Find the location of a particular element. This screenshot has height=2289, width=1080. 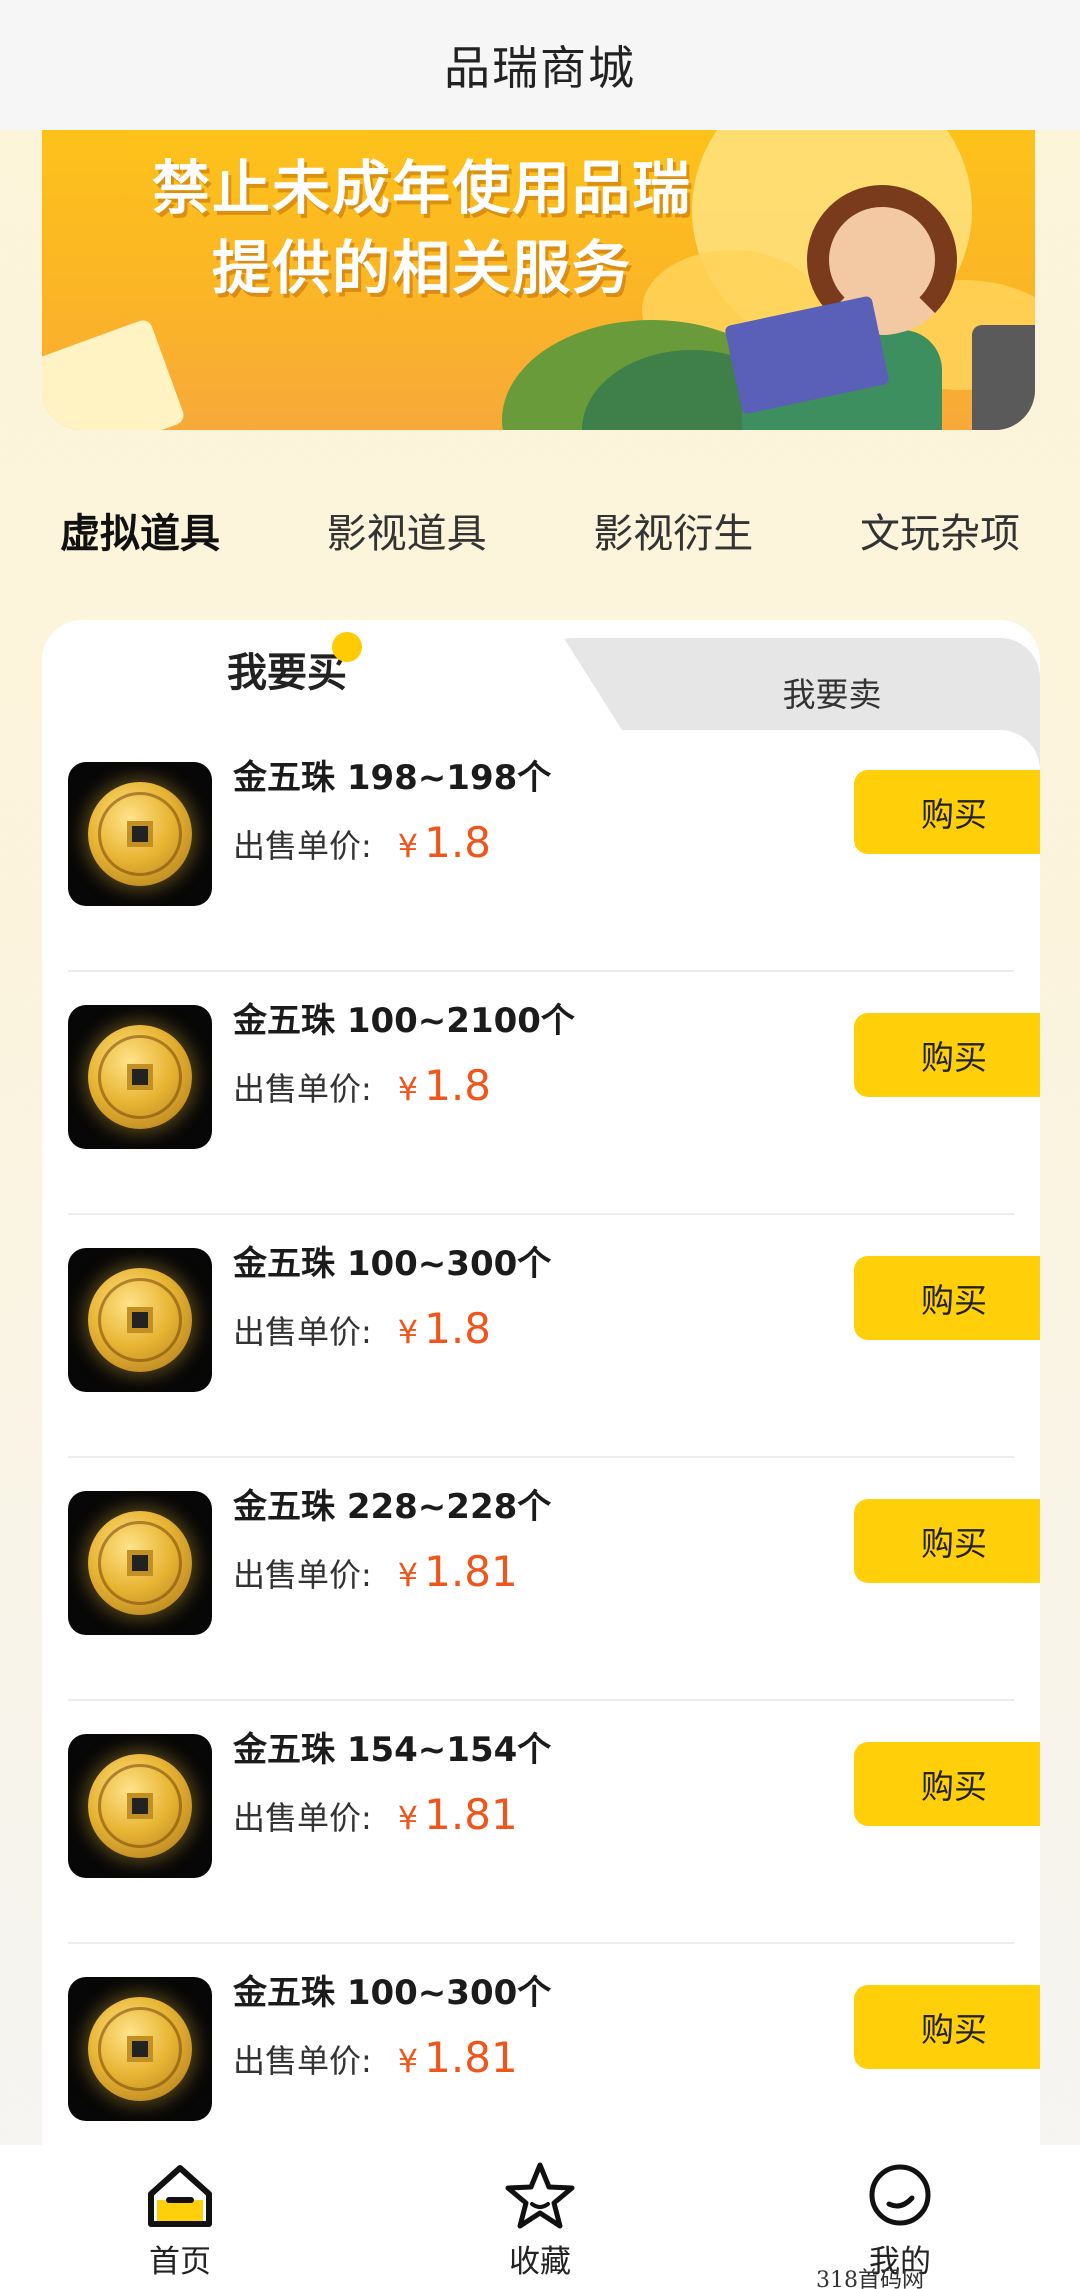

list-item: 金五珠 198~198个 出售单价: ¥ 1.8 购买 is located at coordinates (554, 851).